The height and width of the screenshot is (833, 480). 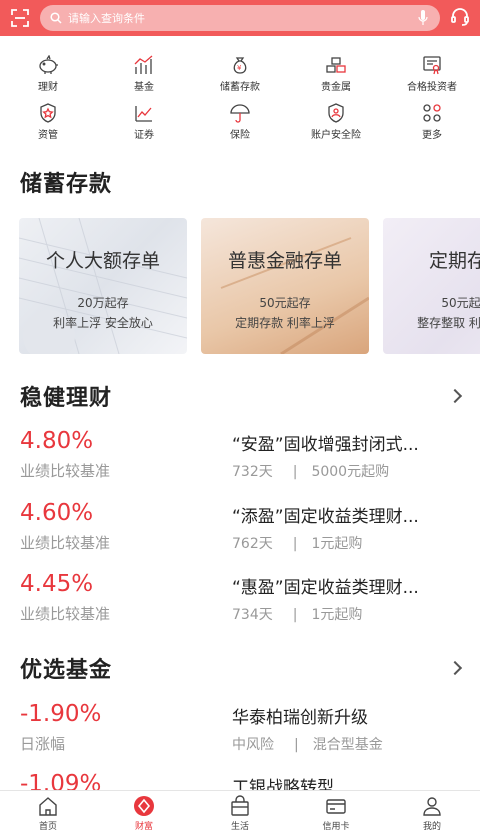 I want to click on menu-item-baoxian: 保险, so click(x=240, y=121).